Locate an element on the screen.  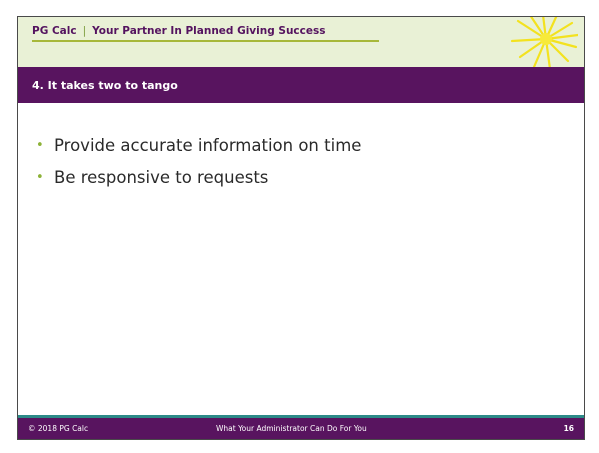
page-number: 16 is located at coordinates (568, 428).